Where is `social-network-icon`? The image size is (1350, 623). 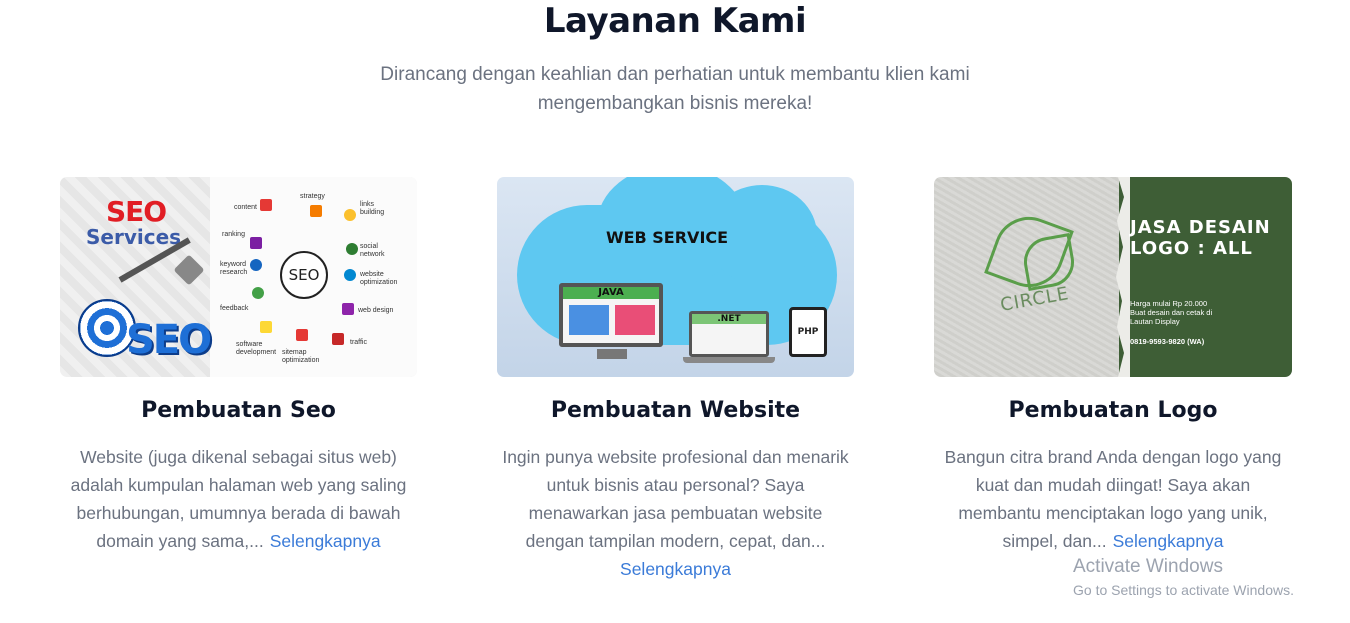 social-network-icon is located at coordinates (352, 249).